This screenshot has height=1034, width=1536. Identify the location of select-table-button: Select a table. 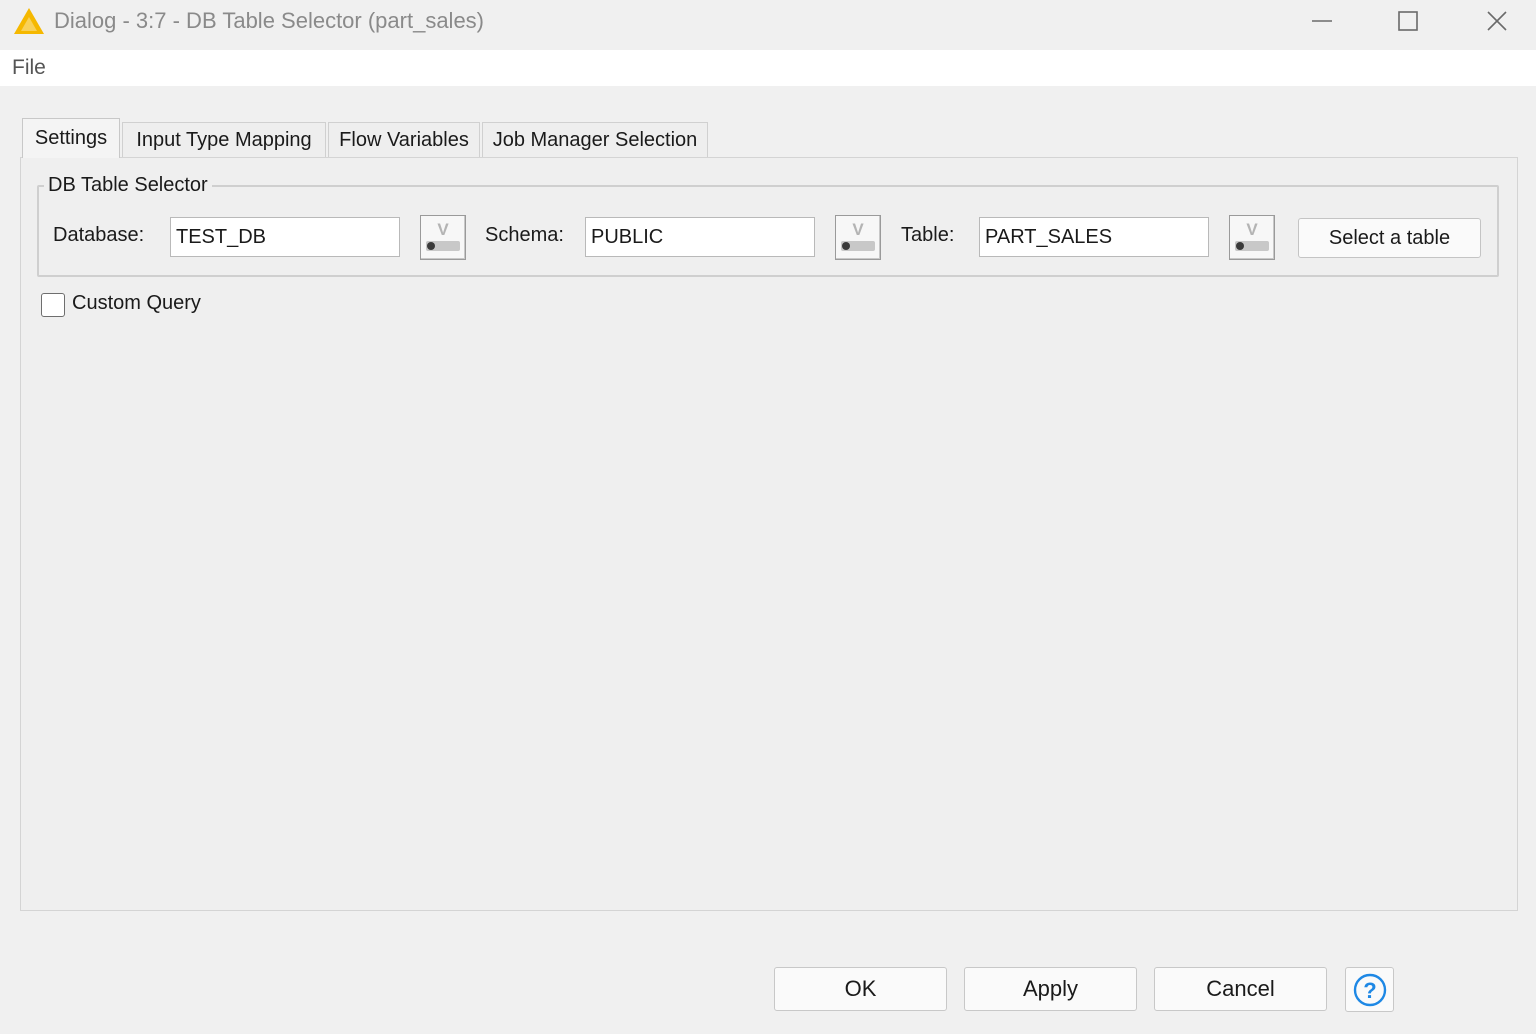
(1389, 238).